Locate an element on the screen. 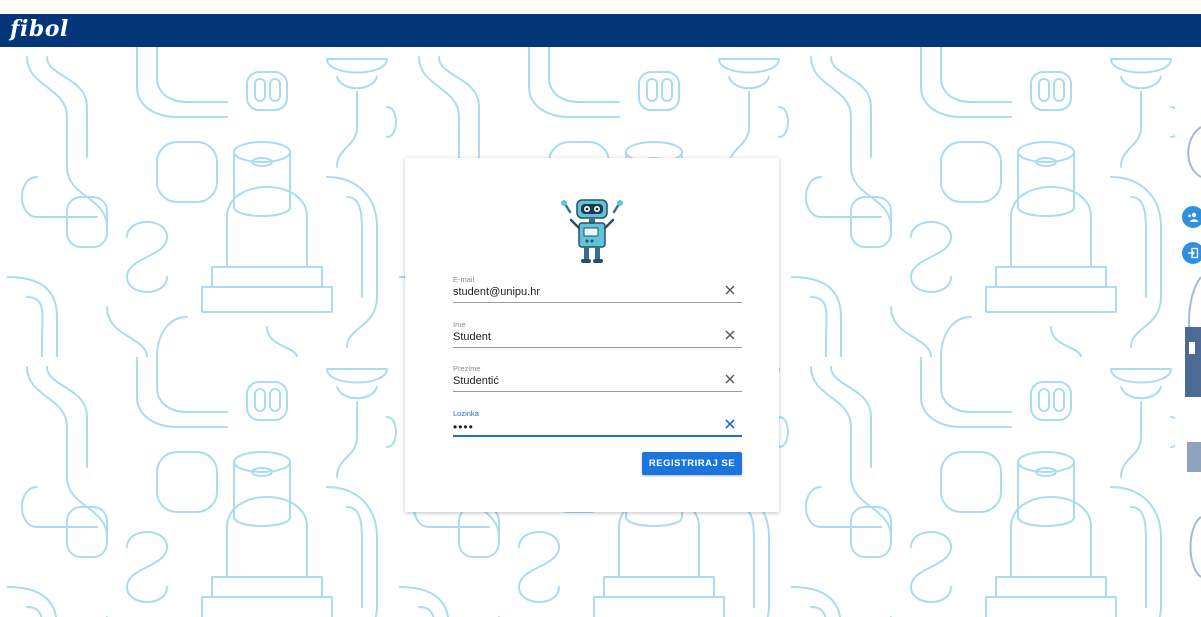 The width and height of the screenshot is (1201, 617). email-value: student@unipu.hr is located at coordinates (496, 292).